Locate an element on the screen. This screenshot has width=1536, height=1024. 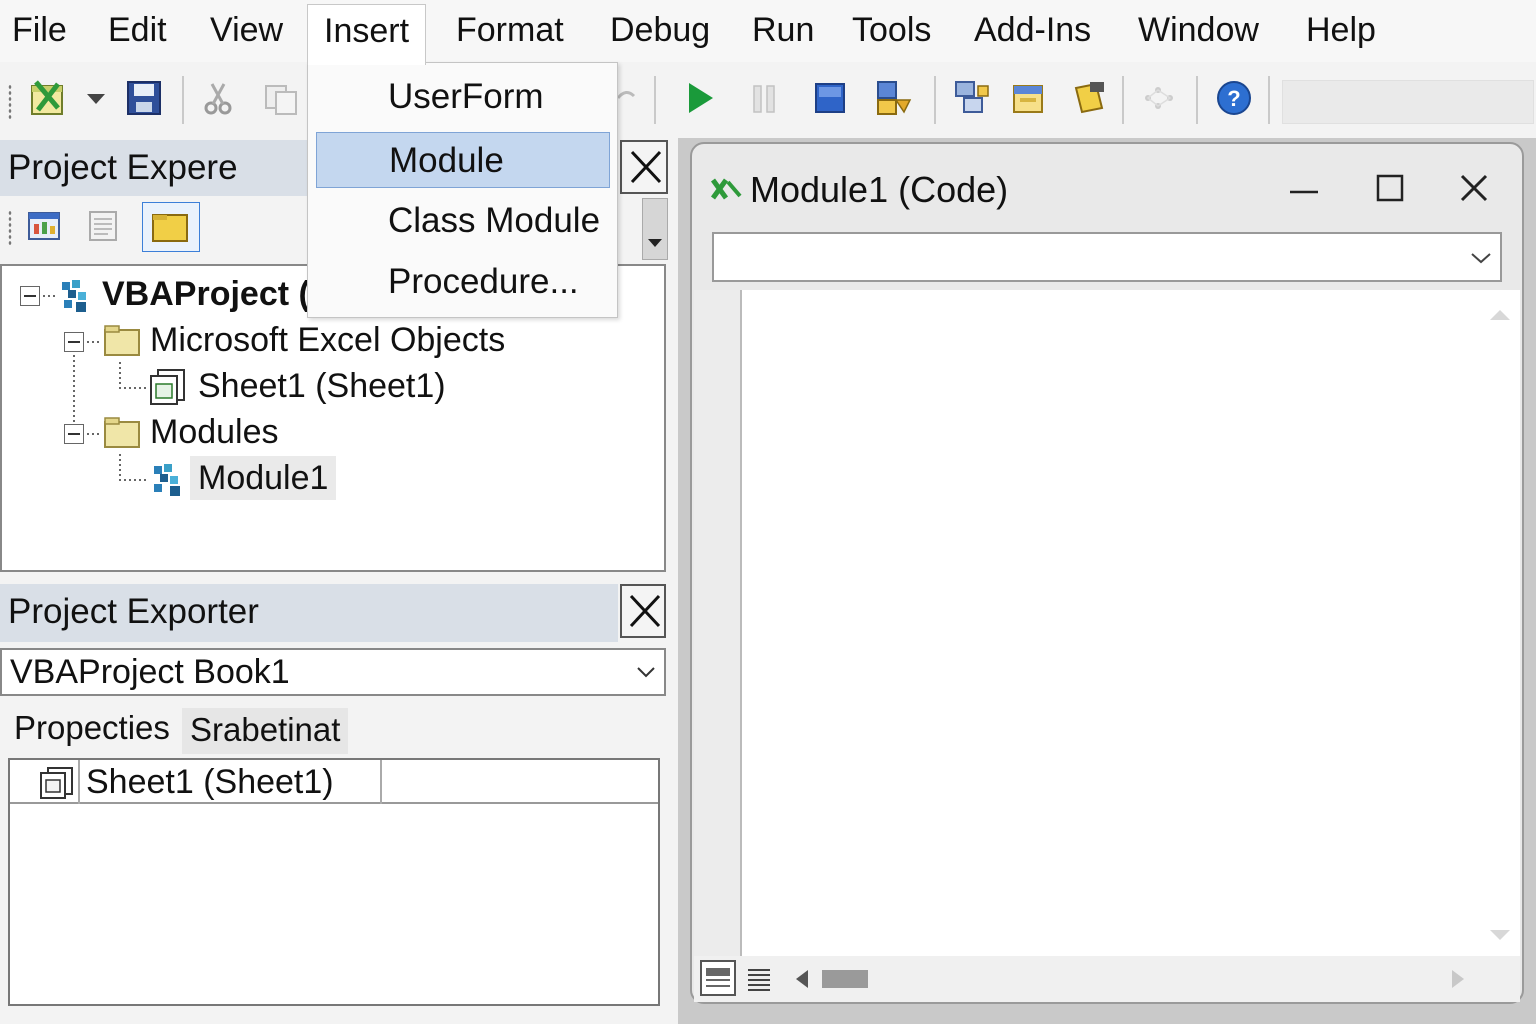
code-margin-indicator-bar is located at coordinates (718, 625).